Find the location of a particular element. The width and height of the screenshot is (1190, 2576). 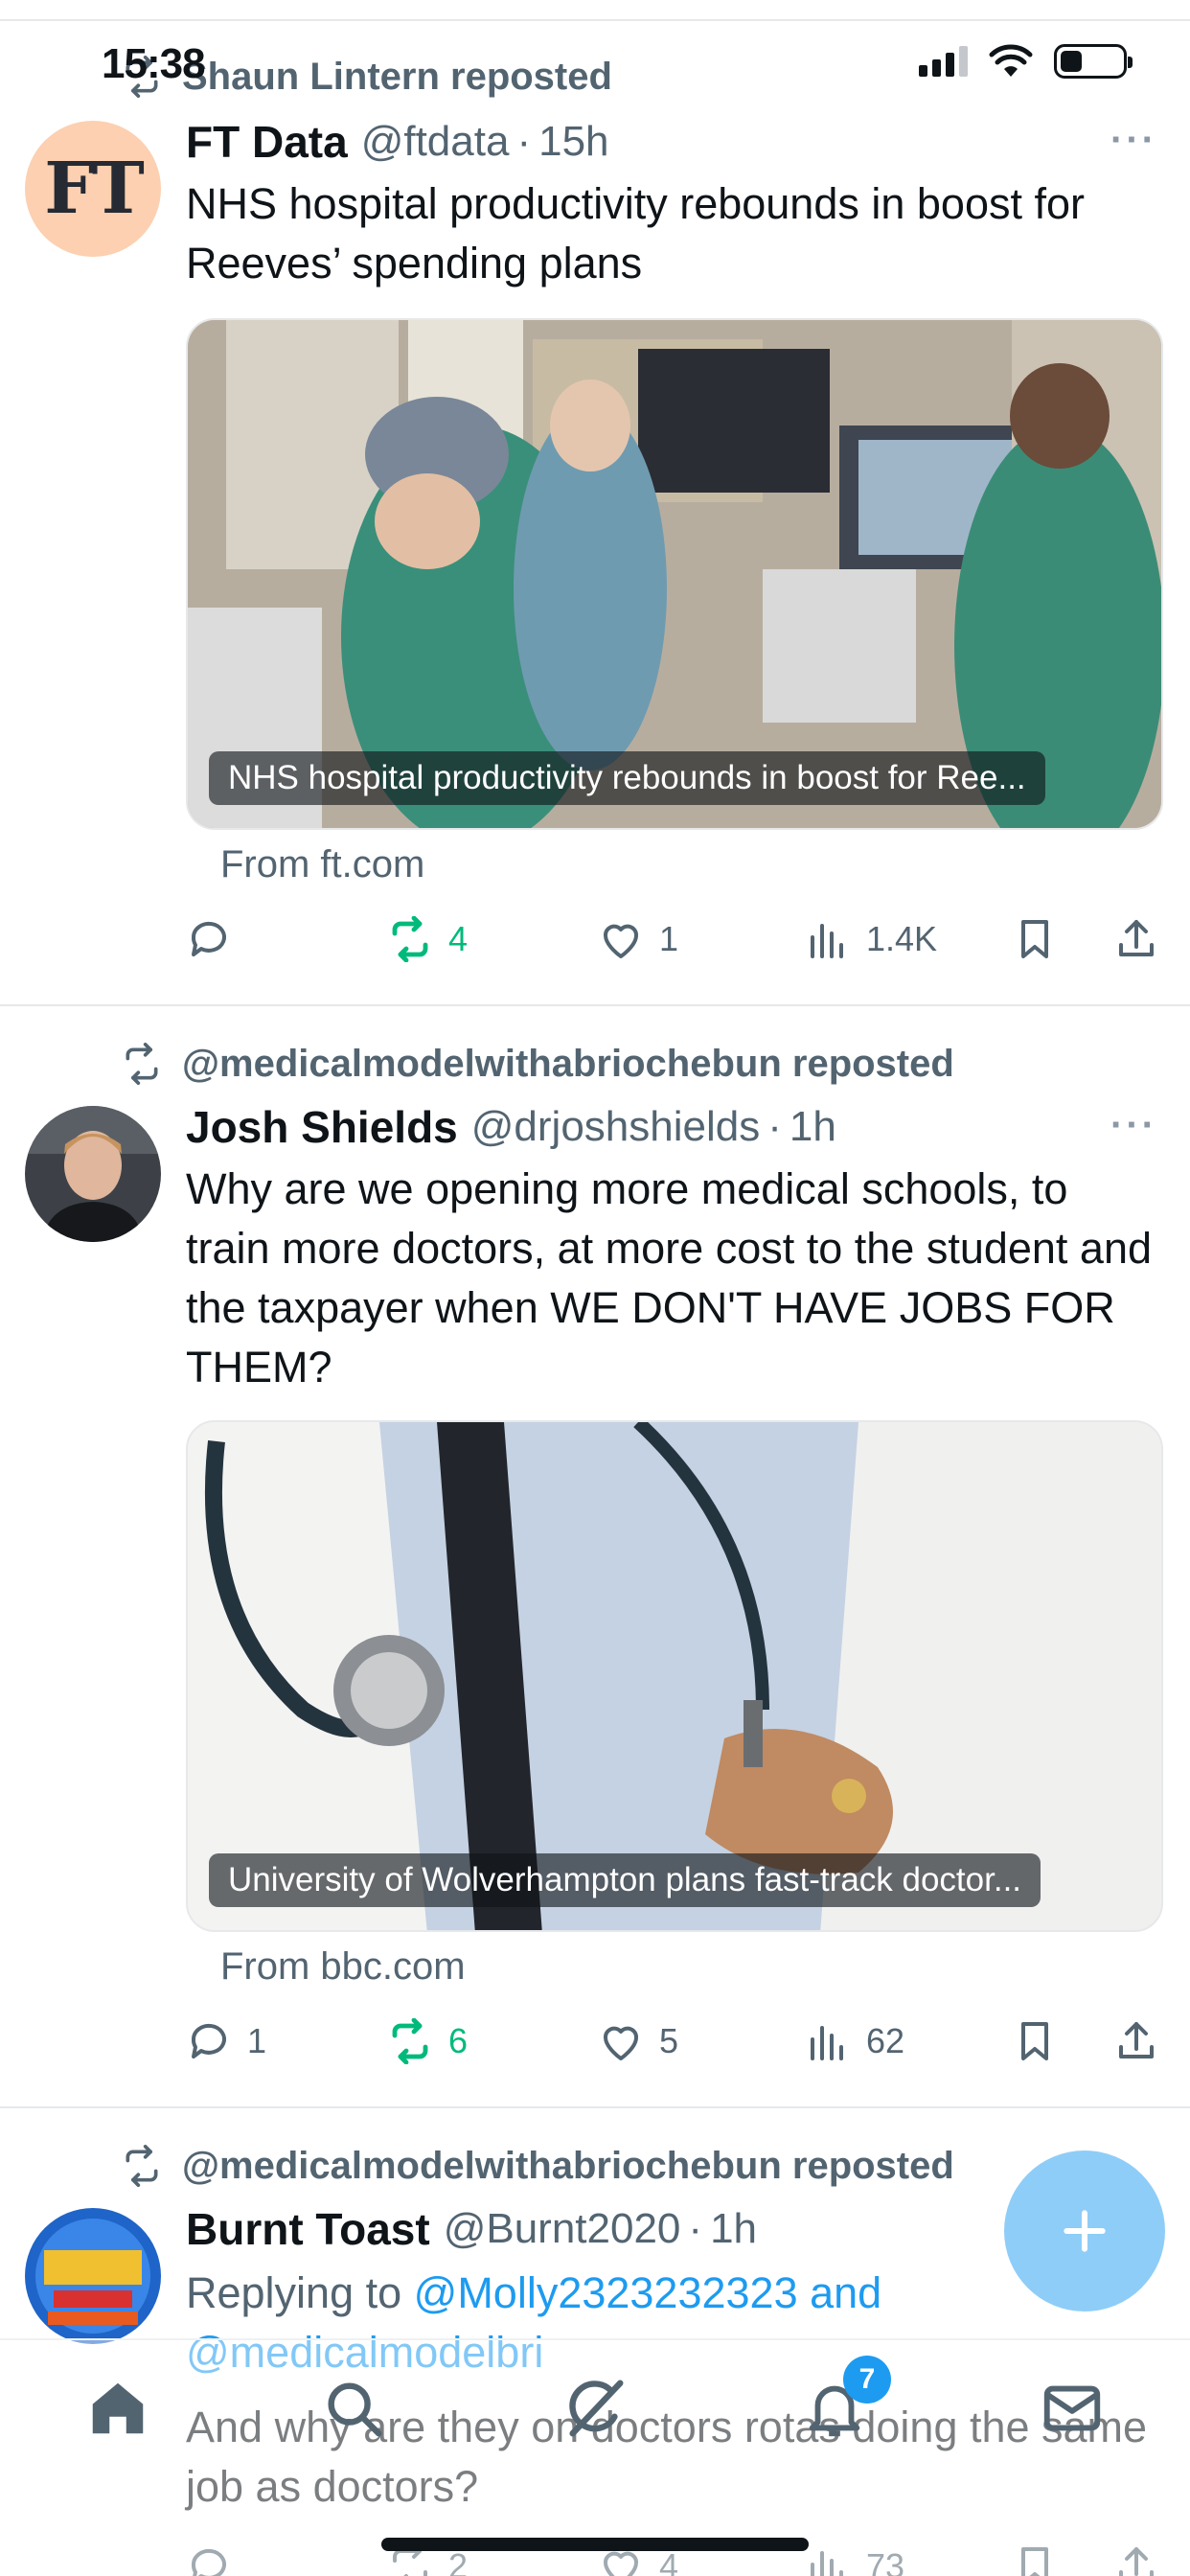

tab-search is located at coordinates (354, 2408).